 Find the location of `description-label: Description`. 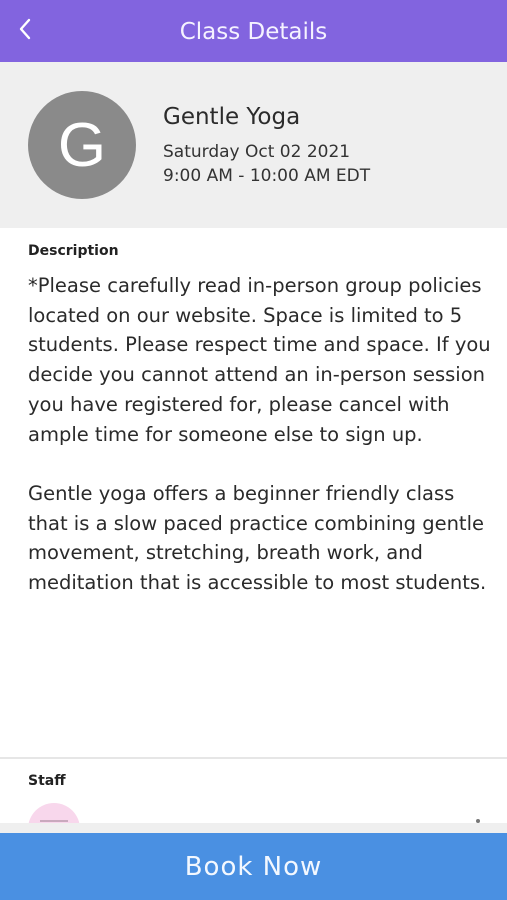

description-label: Description is located at coordinates (73, 251).